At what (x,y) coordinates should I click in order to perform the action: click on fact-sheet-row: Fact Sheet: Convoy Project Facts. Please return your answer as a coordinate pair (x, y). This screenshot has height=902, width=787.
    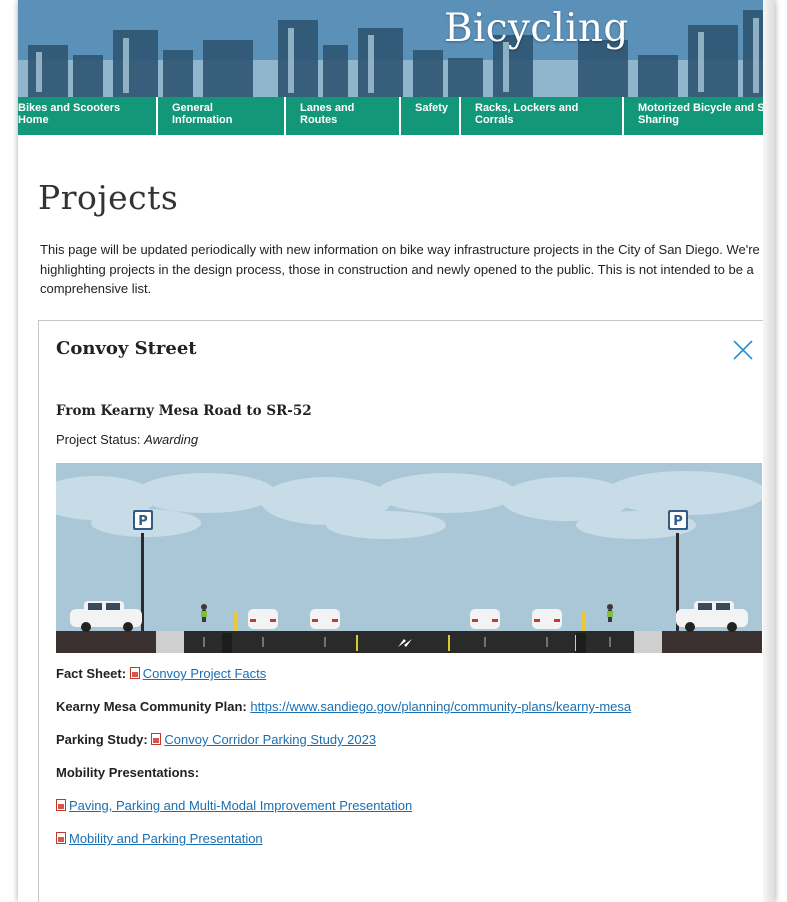
    Looking at the image, I should click on (161, 673).